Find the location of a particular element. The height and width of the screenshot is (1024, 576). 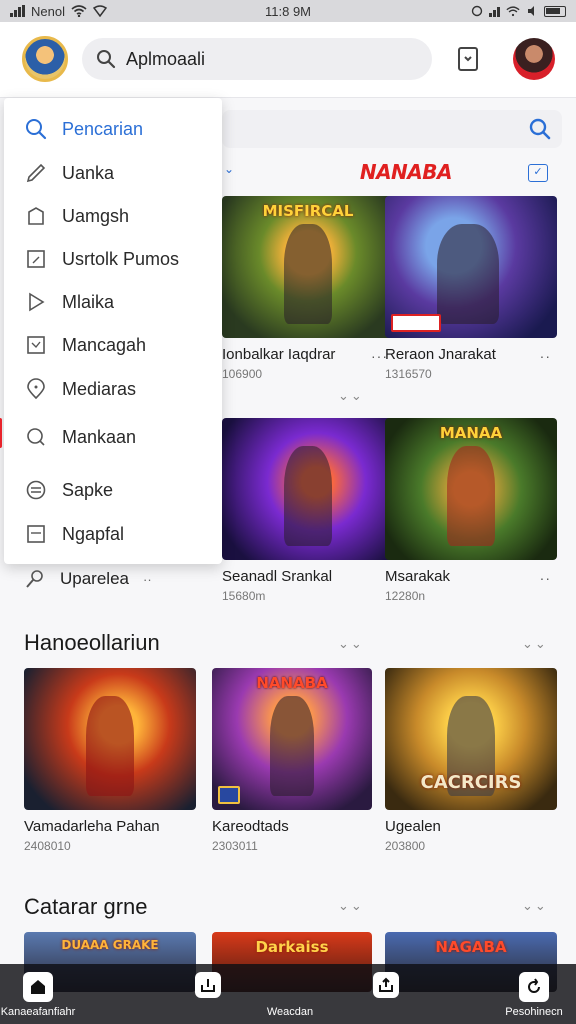

card-title: Ugealen is located at coordinates (413, 826).